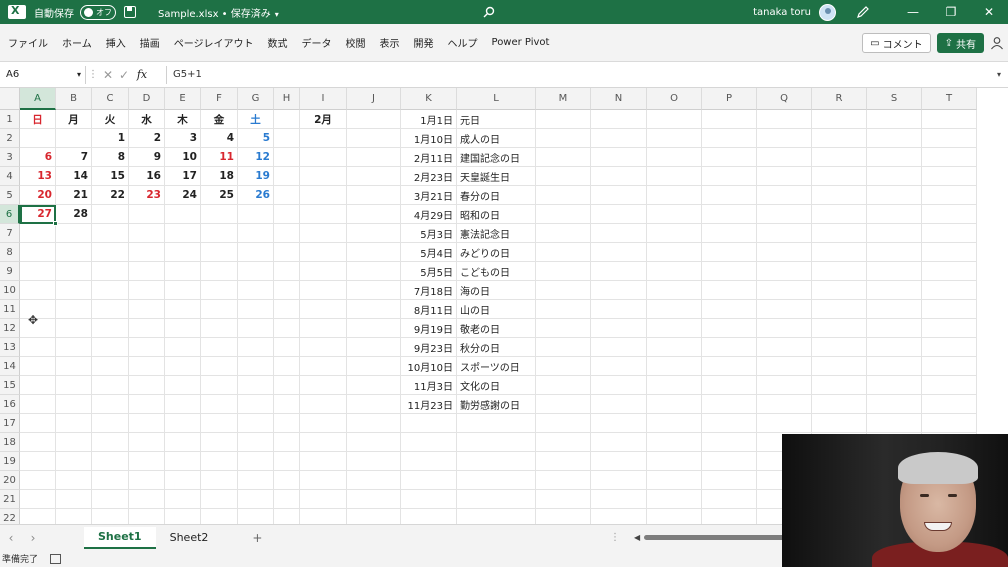 The image size is (1008, 567). Describe the element at coordinates (949, 404) in the screenshot. I see `cell-T16` at that location.